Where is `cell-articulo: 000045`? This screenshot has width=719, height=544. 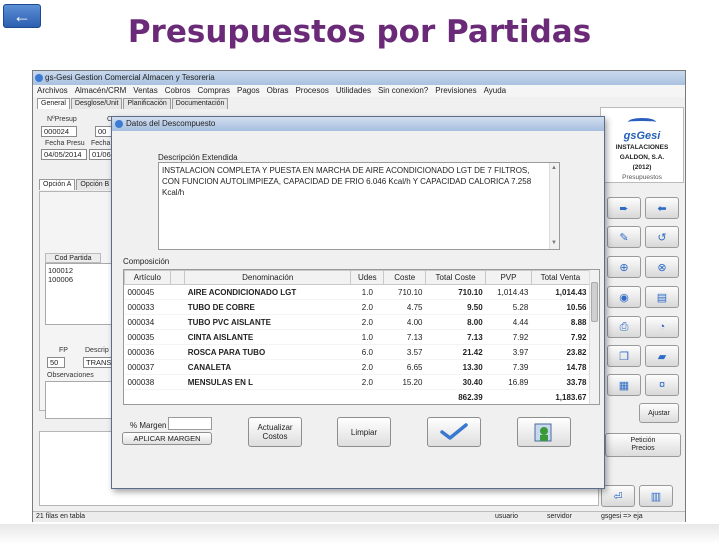 cell-articulo: 000045 is located at coordinates (147, 292).